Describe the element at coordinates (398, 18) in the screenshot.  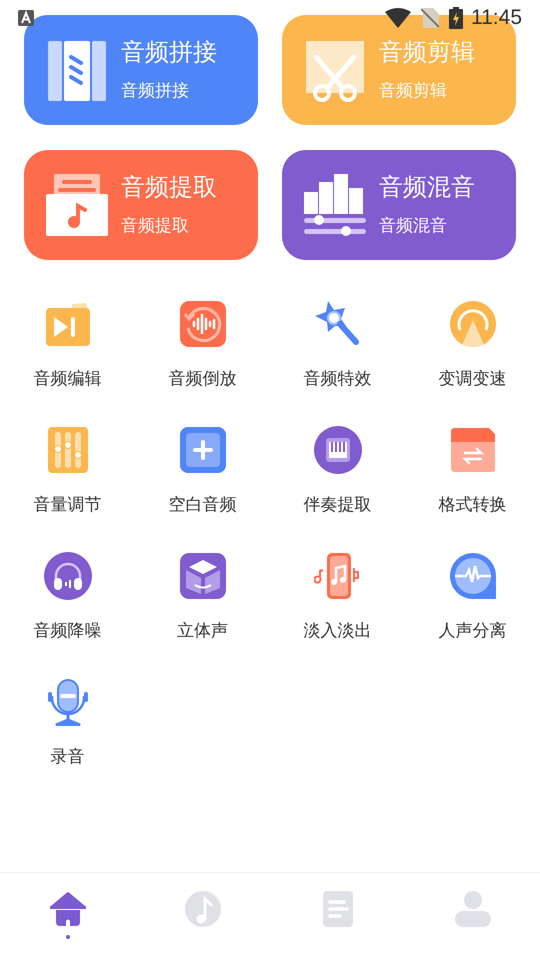
I see `wifi-icon` at that location.